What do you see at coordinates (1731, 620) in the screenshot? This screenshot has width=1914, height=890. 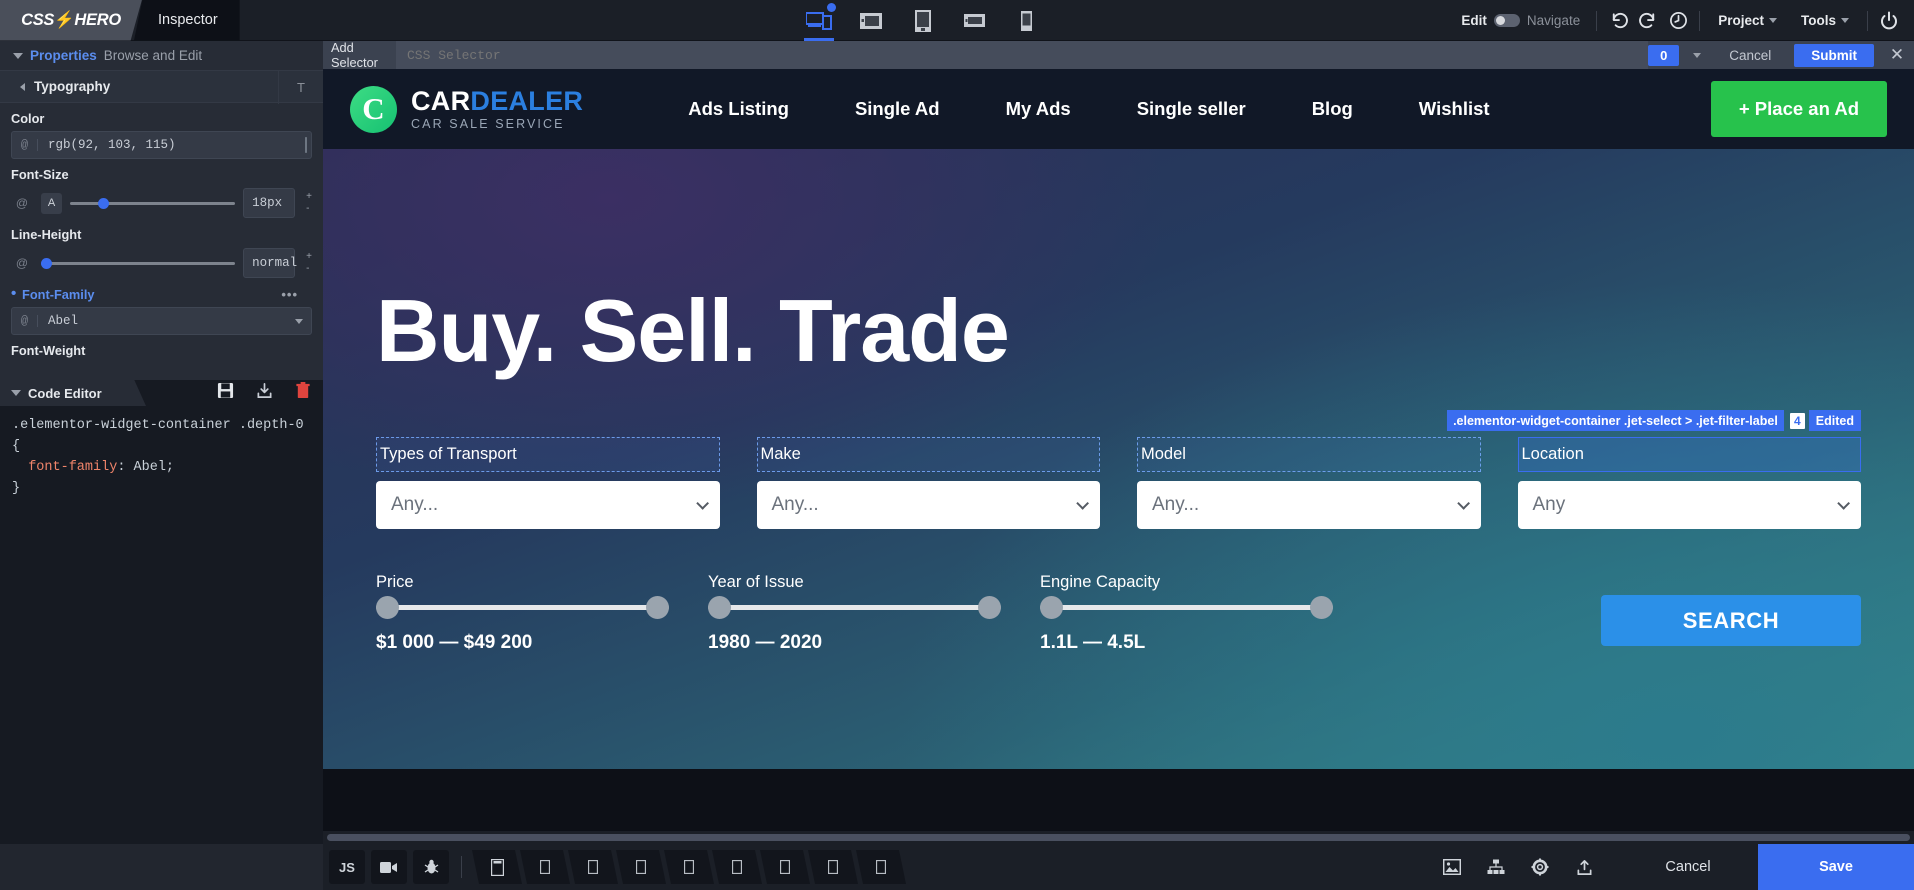 I see `search-button: SEARCH` at bounding box center [1731, 620].